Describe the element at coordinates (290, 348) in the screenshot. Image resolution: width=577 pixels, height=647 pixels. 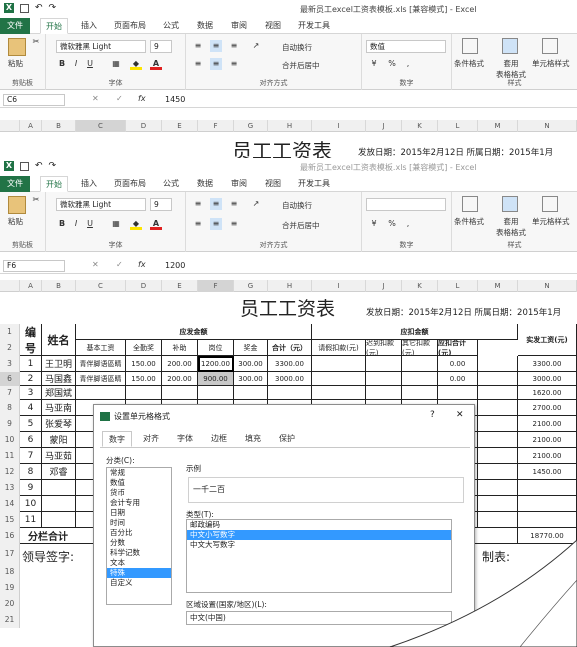
I see `subheader: 合计（元）` at that location.